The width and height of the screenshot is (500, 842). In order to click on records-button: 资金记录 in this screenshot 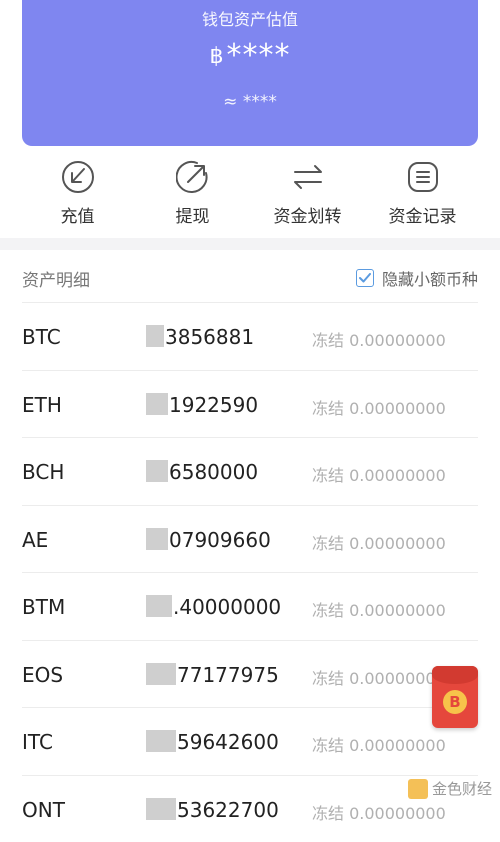, I will do `click(422, 193)`.